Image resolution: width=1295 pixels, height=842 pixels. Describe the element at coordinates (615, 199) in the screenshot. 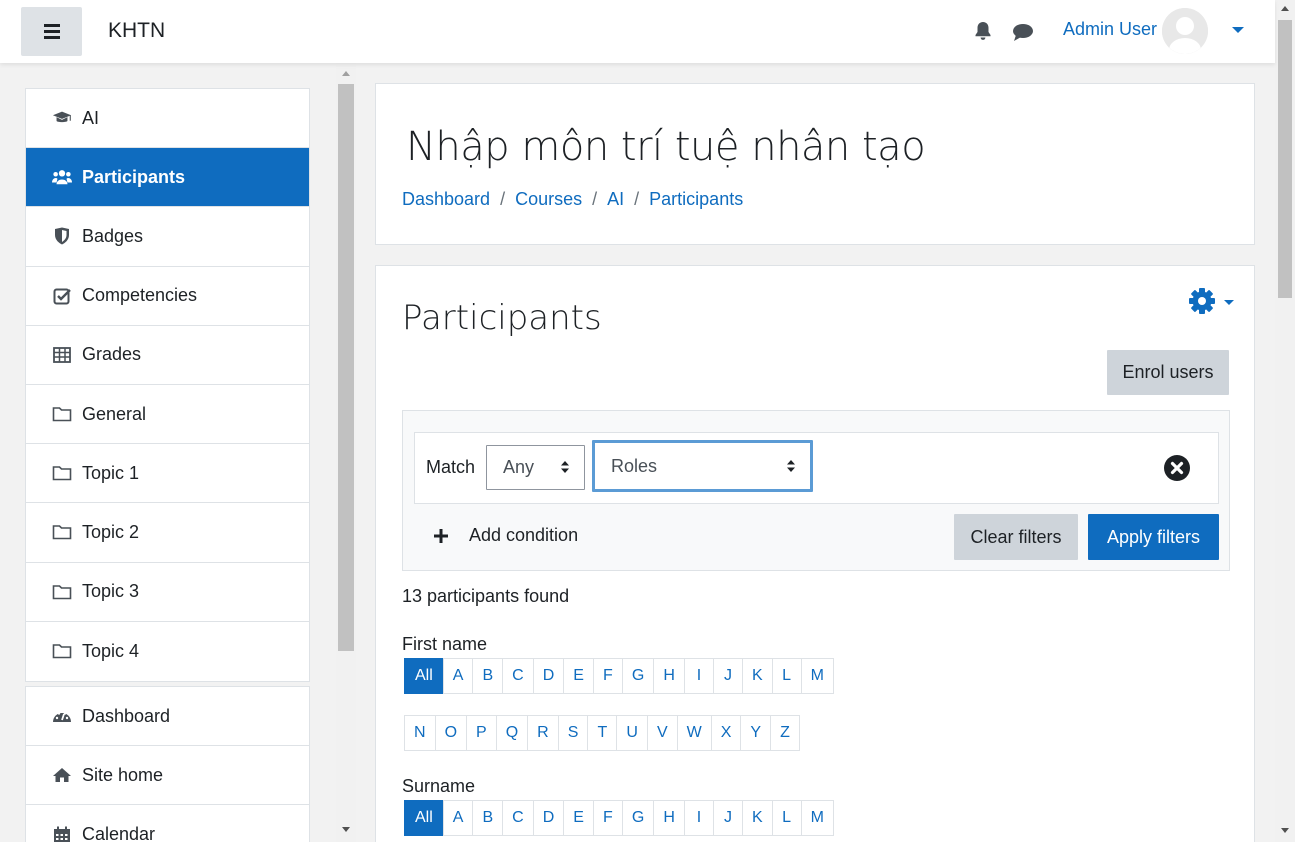

I see `breadcrumb-ai: AI` at that location.